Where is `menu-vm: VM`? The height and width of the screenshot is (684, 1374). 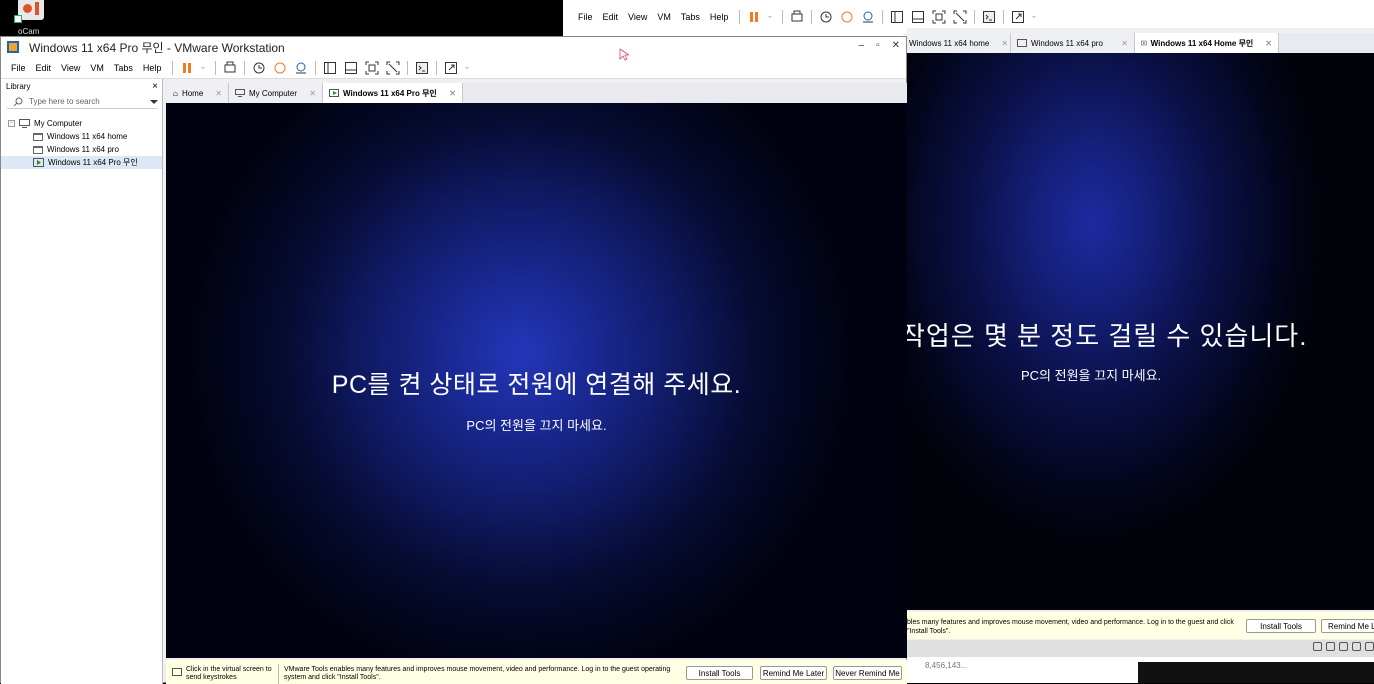
menu-vm: VM is located at coordinates (97, 68).